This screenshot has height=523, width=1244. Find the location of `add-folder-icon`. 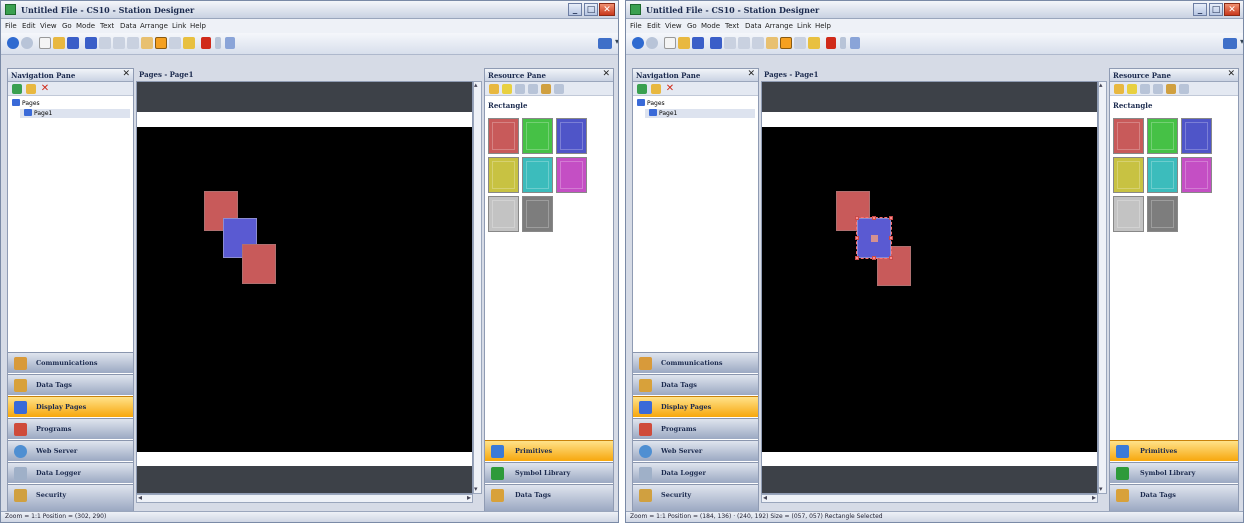

add-folder-icon is located at coordinates (656, 89).